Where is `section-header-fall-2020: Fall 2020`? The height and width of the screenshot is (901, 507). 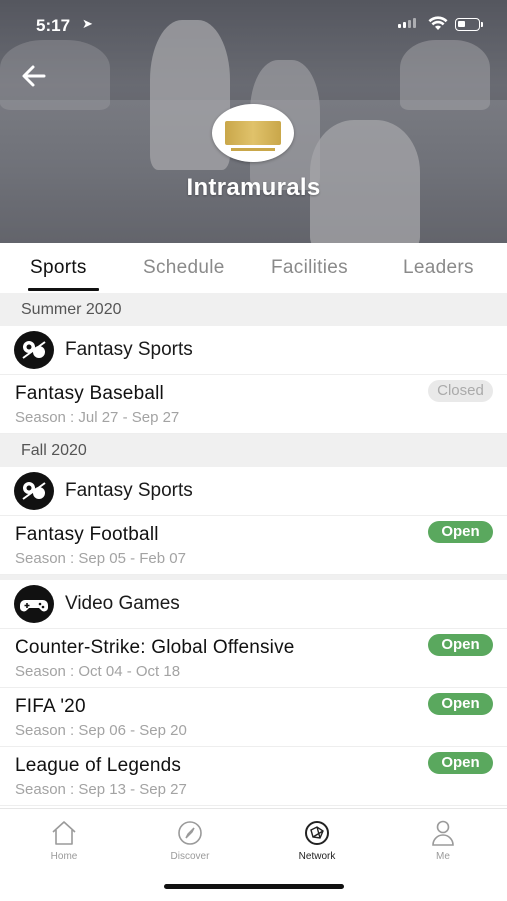
section-header-fall-2020: Fall 2020 is located at coordinates (253, 450).